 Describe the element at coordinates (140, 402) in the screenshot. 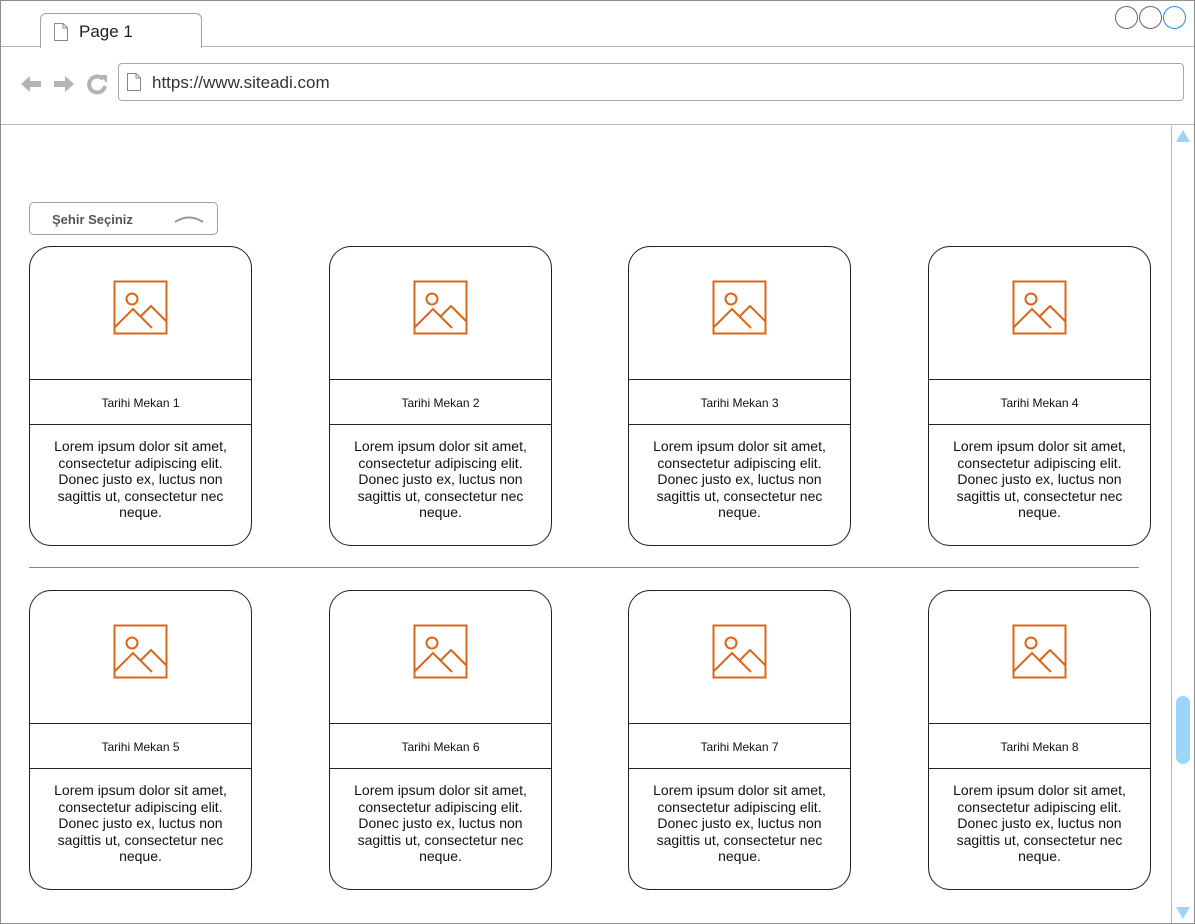

I see `card-title: Tarihi Mekan 1` at that location.